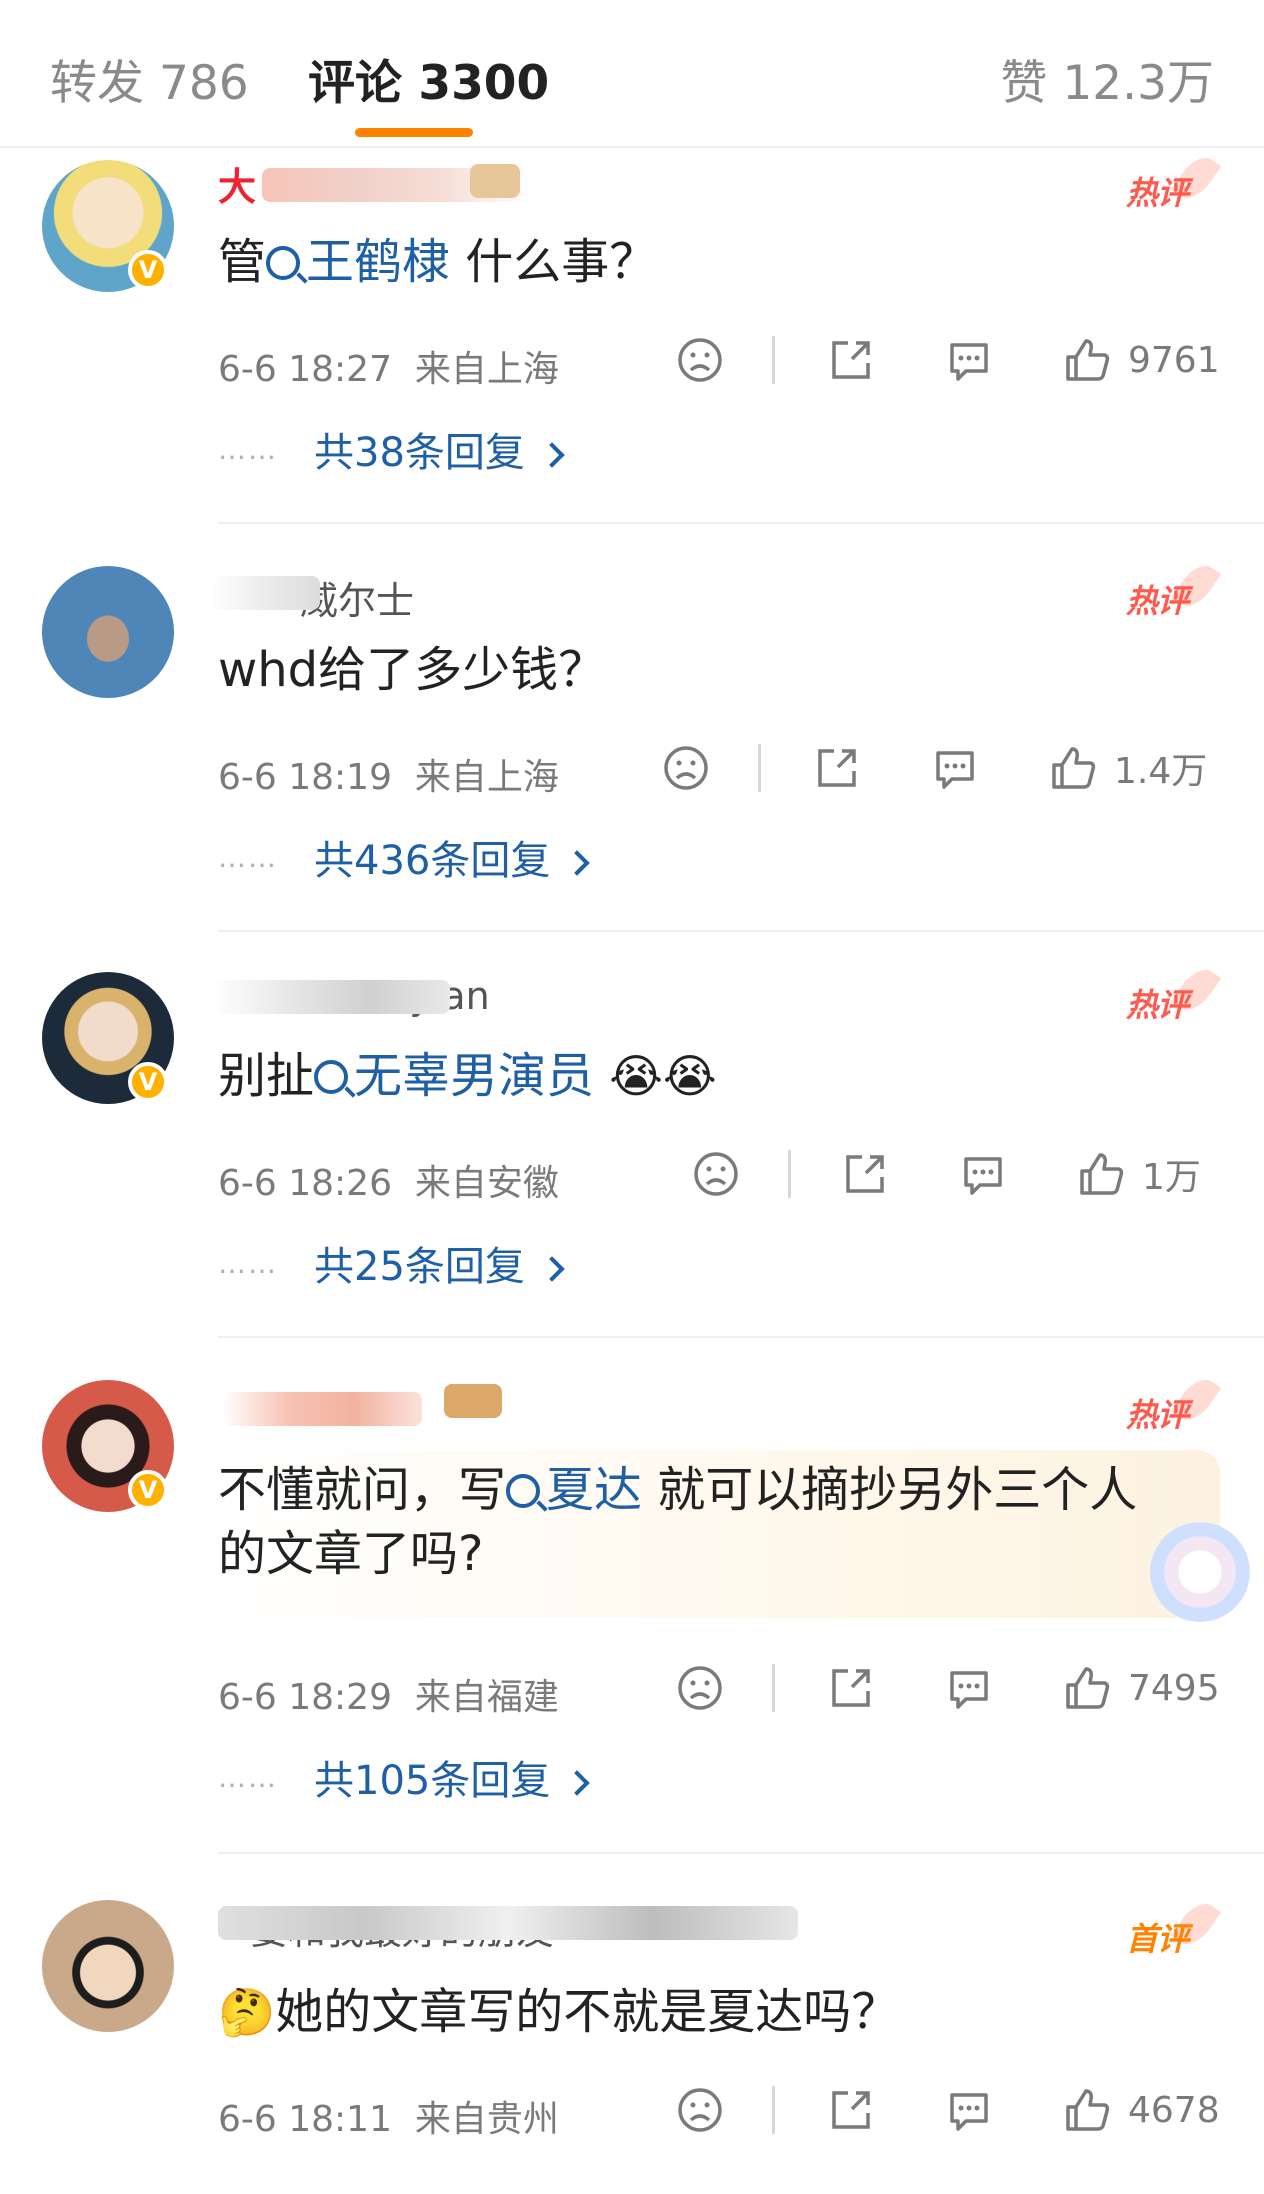 This screenshot has height=2194, width=1264. I want to click on like-button: 1万, so click(1138, 1174).